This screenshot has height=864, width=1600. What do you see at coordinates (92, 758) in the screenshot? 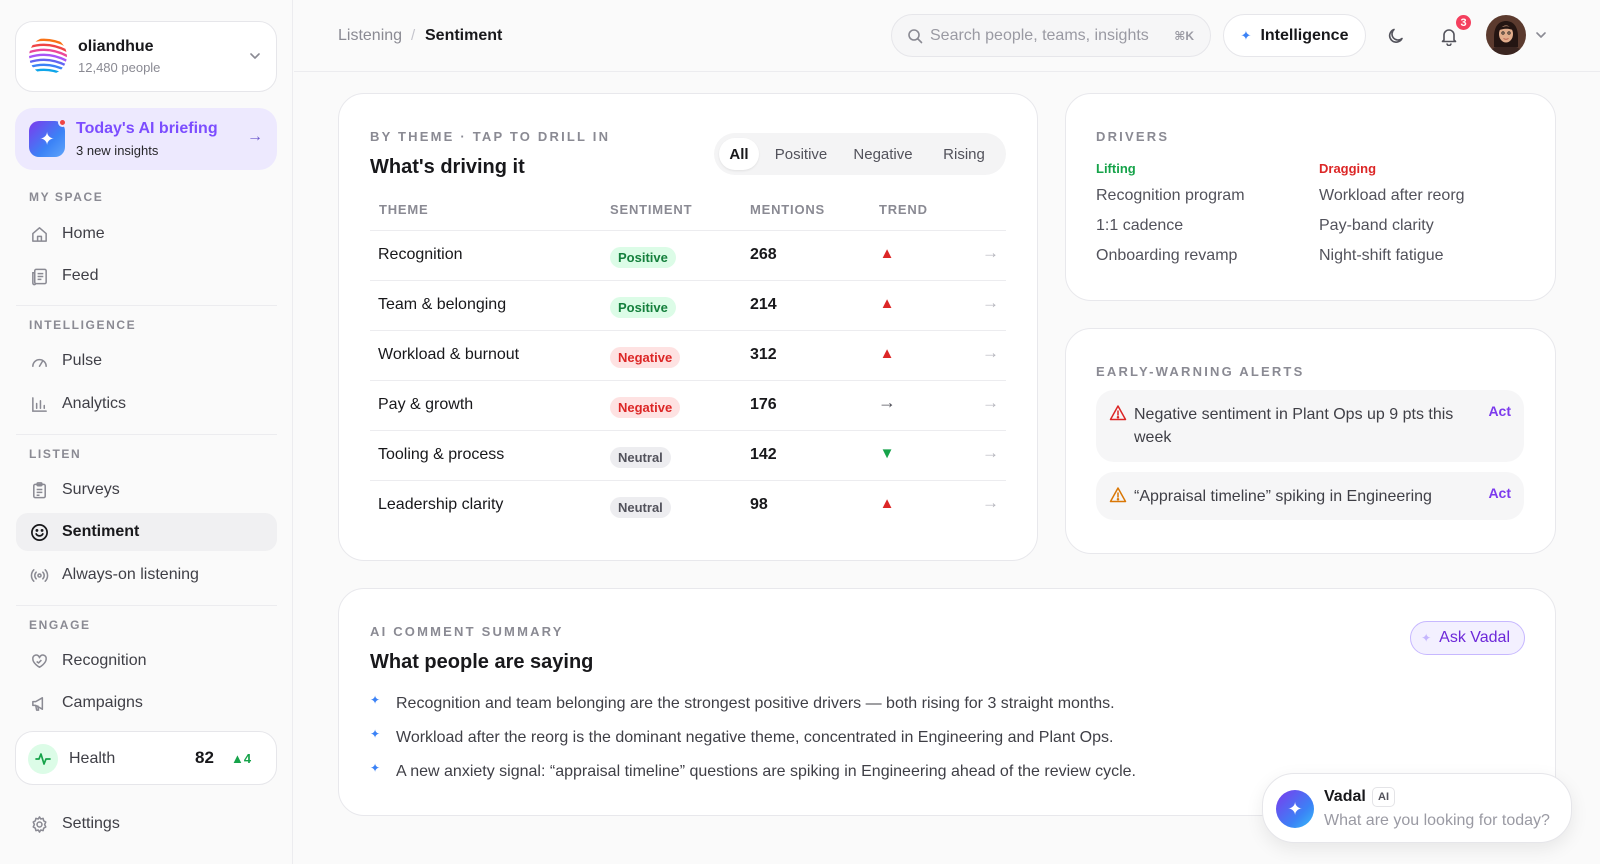
I see `health-label: Health` at bounding box center [92, 758].